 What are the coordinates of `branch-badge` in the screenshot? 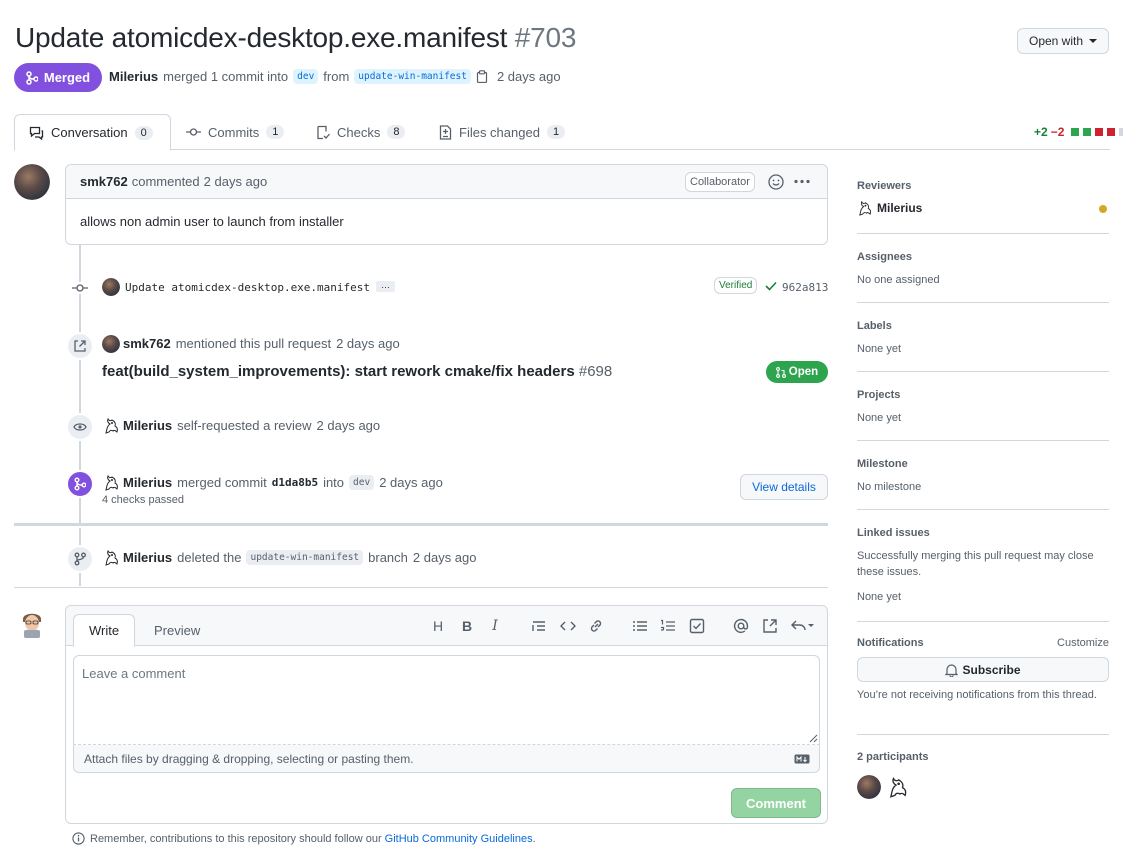 It's located at (80, 559).